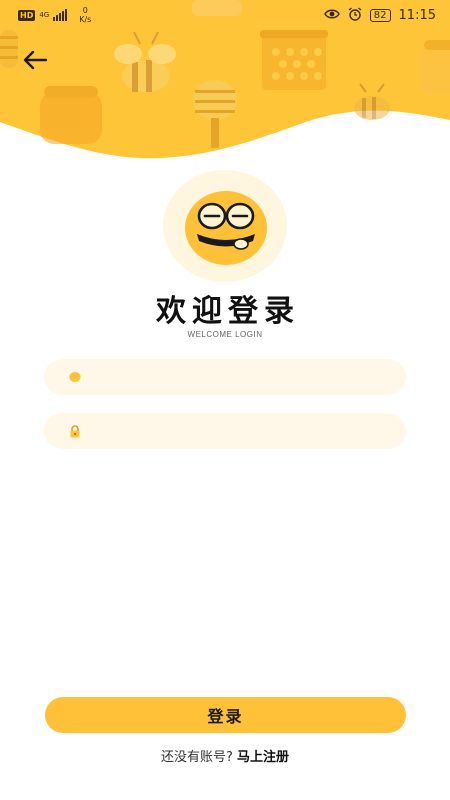  I want to click on lock-icon, so click(75, 431).